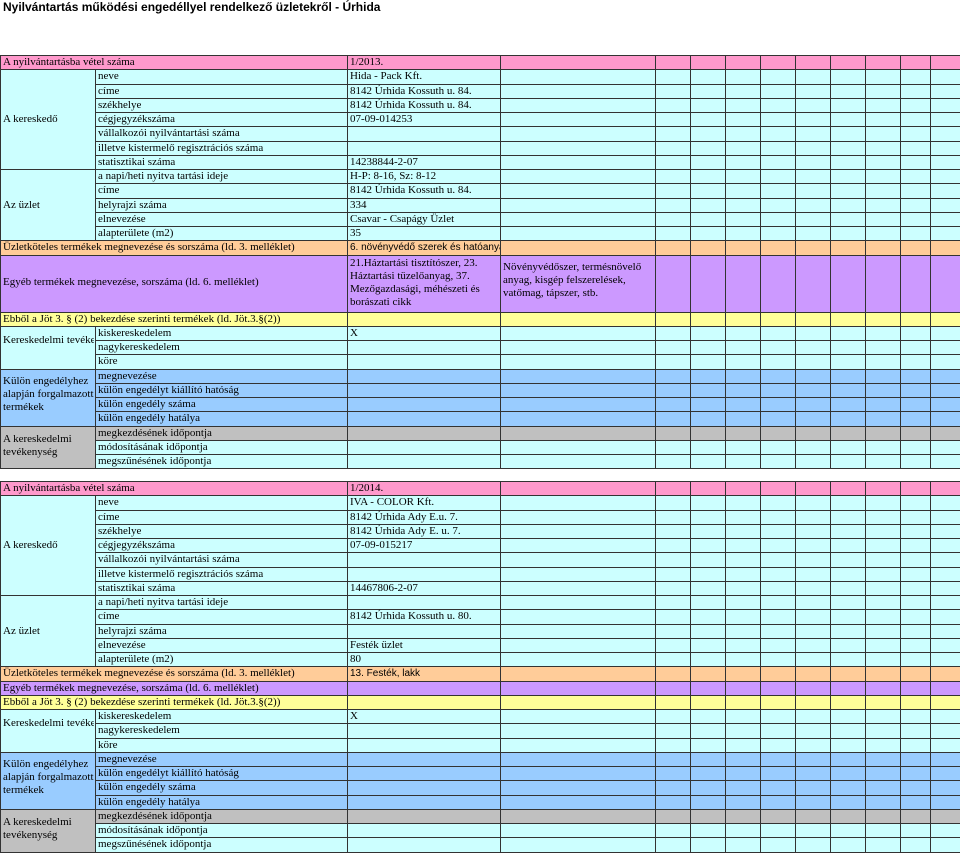 Image resolution: width=960 pixels, height=853 pixels. Describe the element at coordinates (108, 502) in the screenshot. I see `trader-field-label: neve` at that location.